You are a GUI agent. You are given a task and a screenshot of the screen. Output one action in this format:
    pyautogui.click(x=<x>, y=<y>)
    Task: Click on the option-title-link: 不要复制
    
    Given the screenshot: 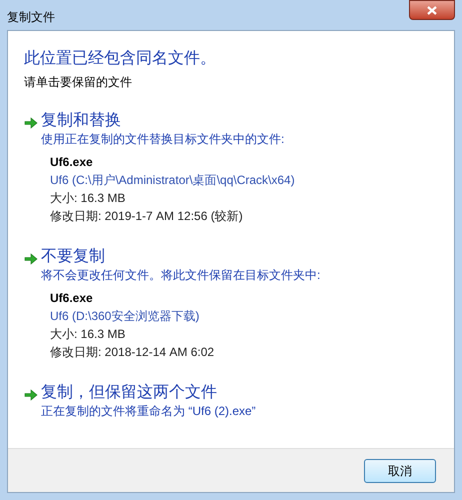 What is the action you would take?
    pyautogui.click(x=180, y=257)
    